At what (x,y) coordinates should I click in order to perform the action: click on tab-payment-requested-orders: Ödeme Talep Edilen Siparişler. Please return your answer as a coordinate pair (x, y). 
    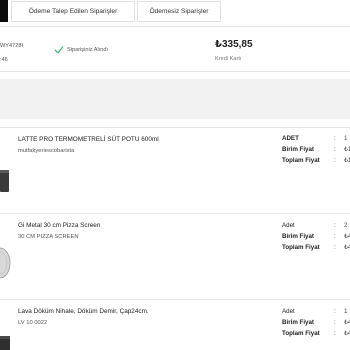
    Looking at the image, I should click on (73, 11).